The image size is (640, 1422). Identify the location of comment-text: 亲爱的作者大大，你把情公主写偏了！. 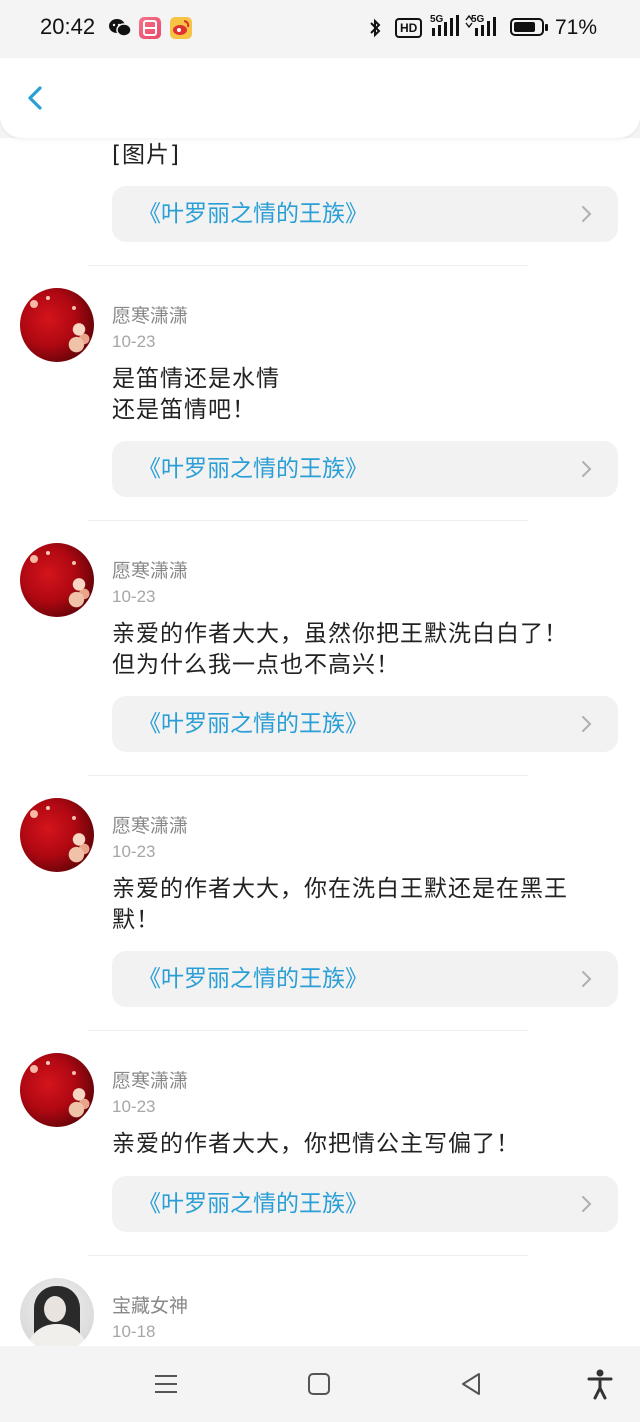
(316, 1144).